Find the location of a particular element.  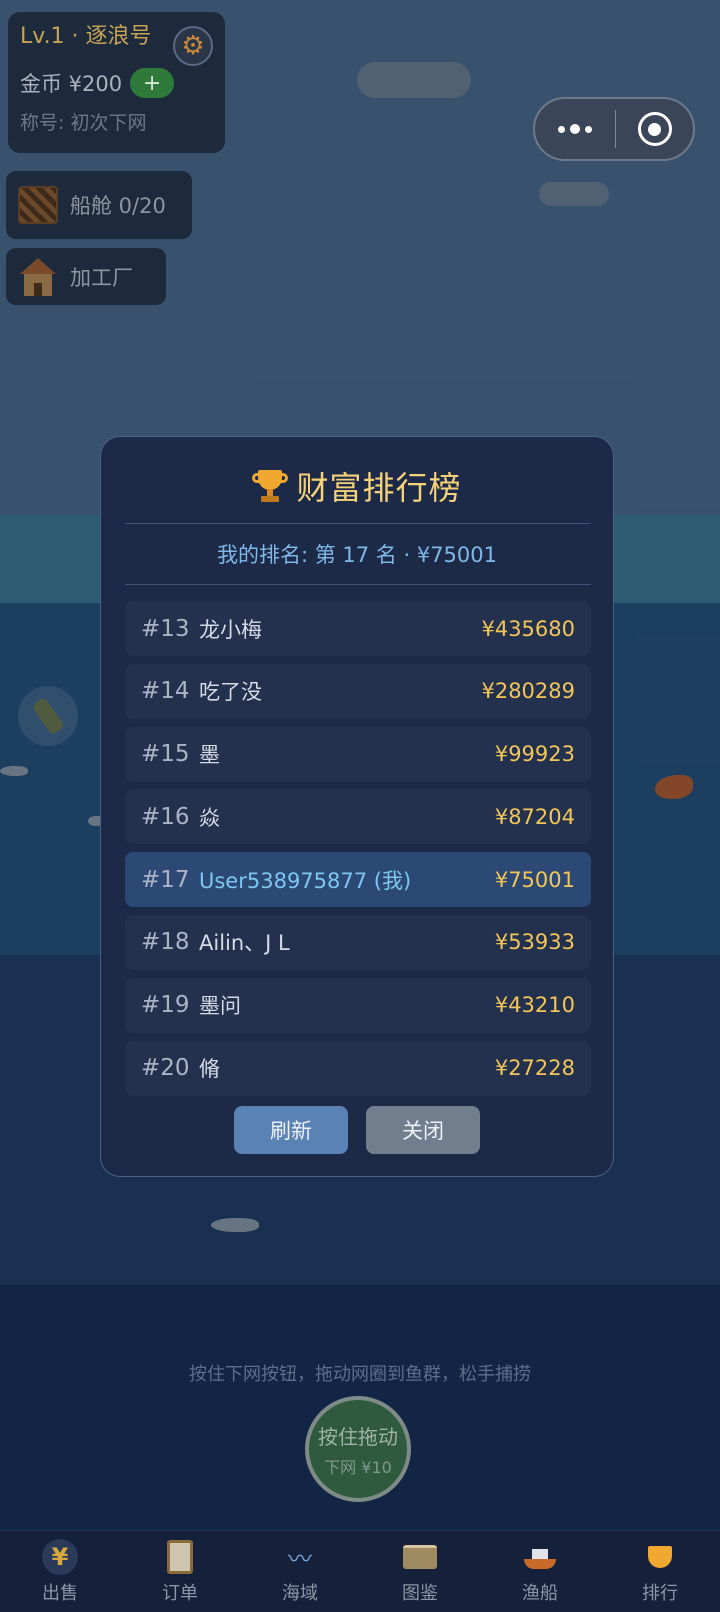

cast-net-button: 按住拖动 下网 ¥10 is located at coordinates (358, 1449).